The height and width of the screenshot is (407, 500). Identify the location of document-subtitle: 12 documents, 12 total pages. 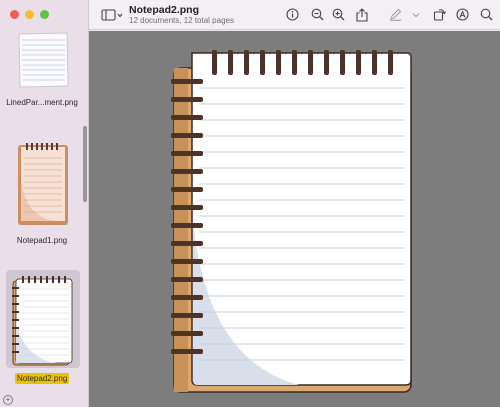
(181, 20).